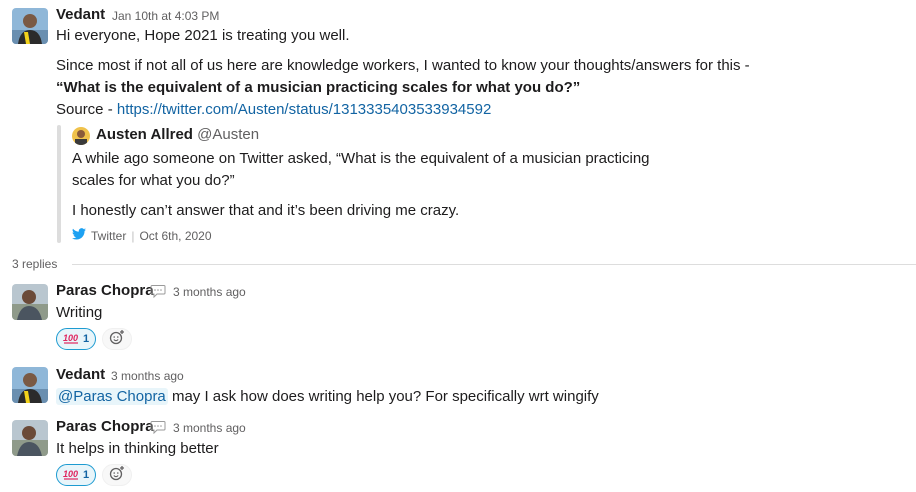 The image size is (916, 492). What do you see at coordinates (79, 236) in the screenshot?
I see `twitter-bird-icon` at bounding box center [79, 236].